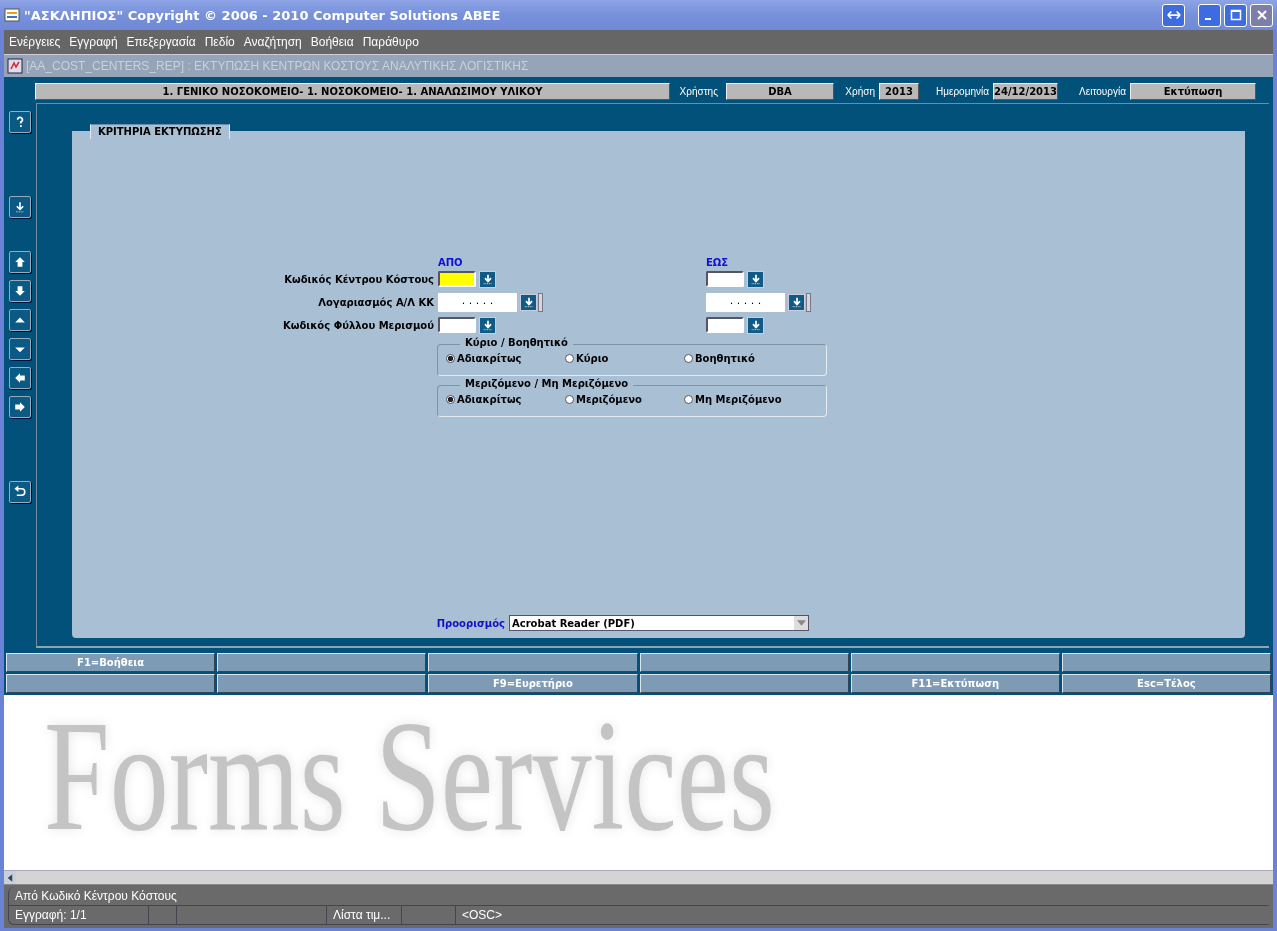 The height and width of the screenshot is (931, 1277). I want to click on menu-item: Επεξεργασία, so click(161, 42).